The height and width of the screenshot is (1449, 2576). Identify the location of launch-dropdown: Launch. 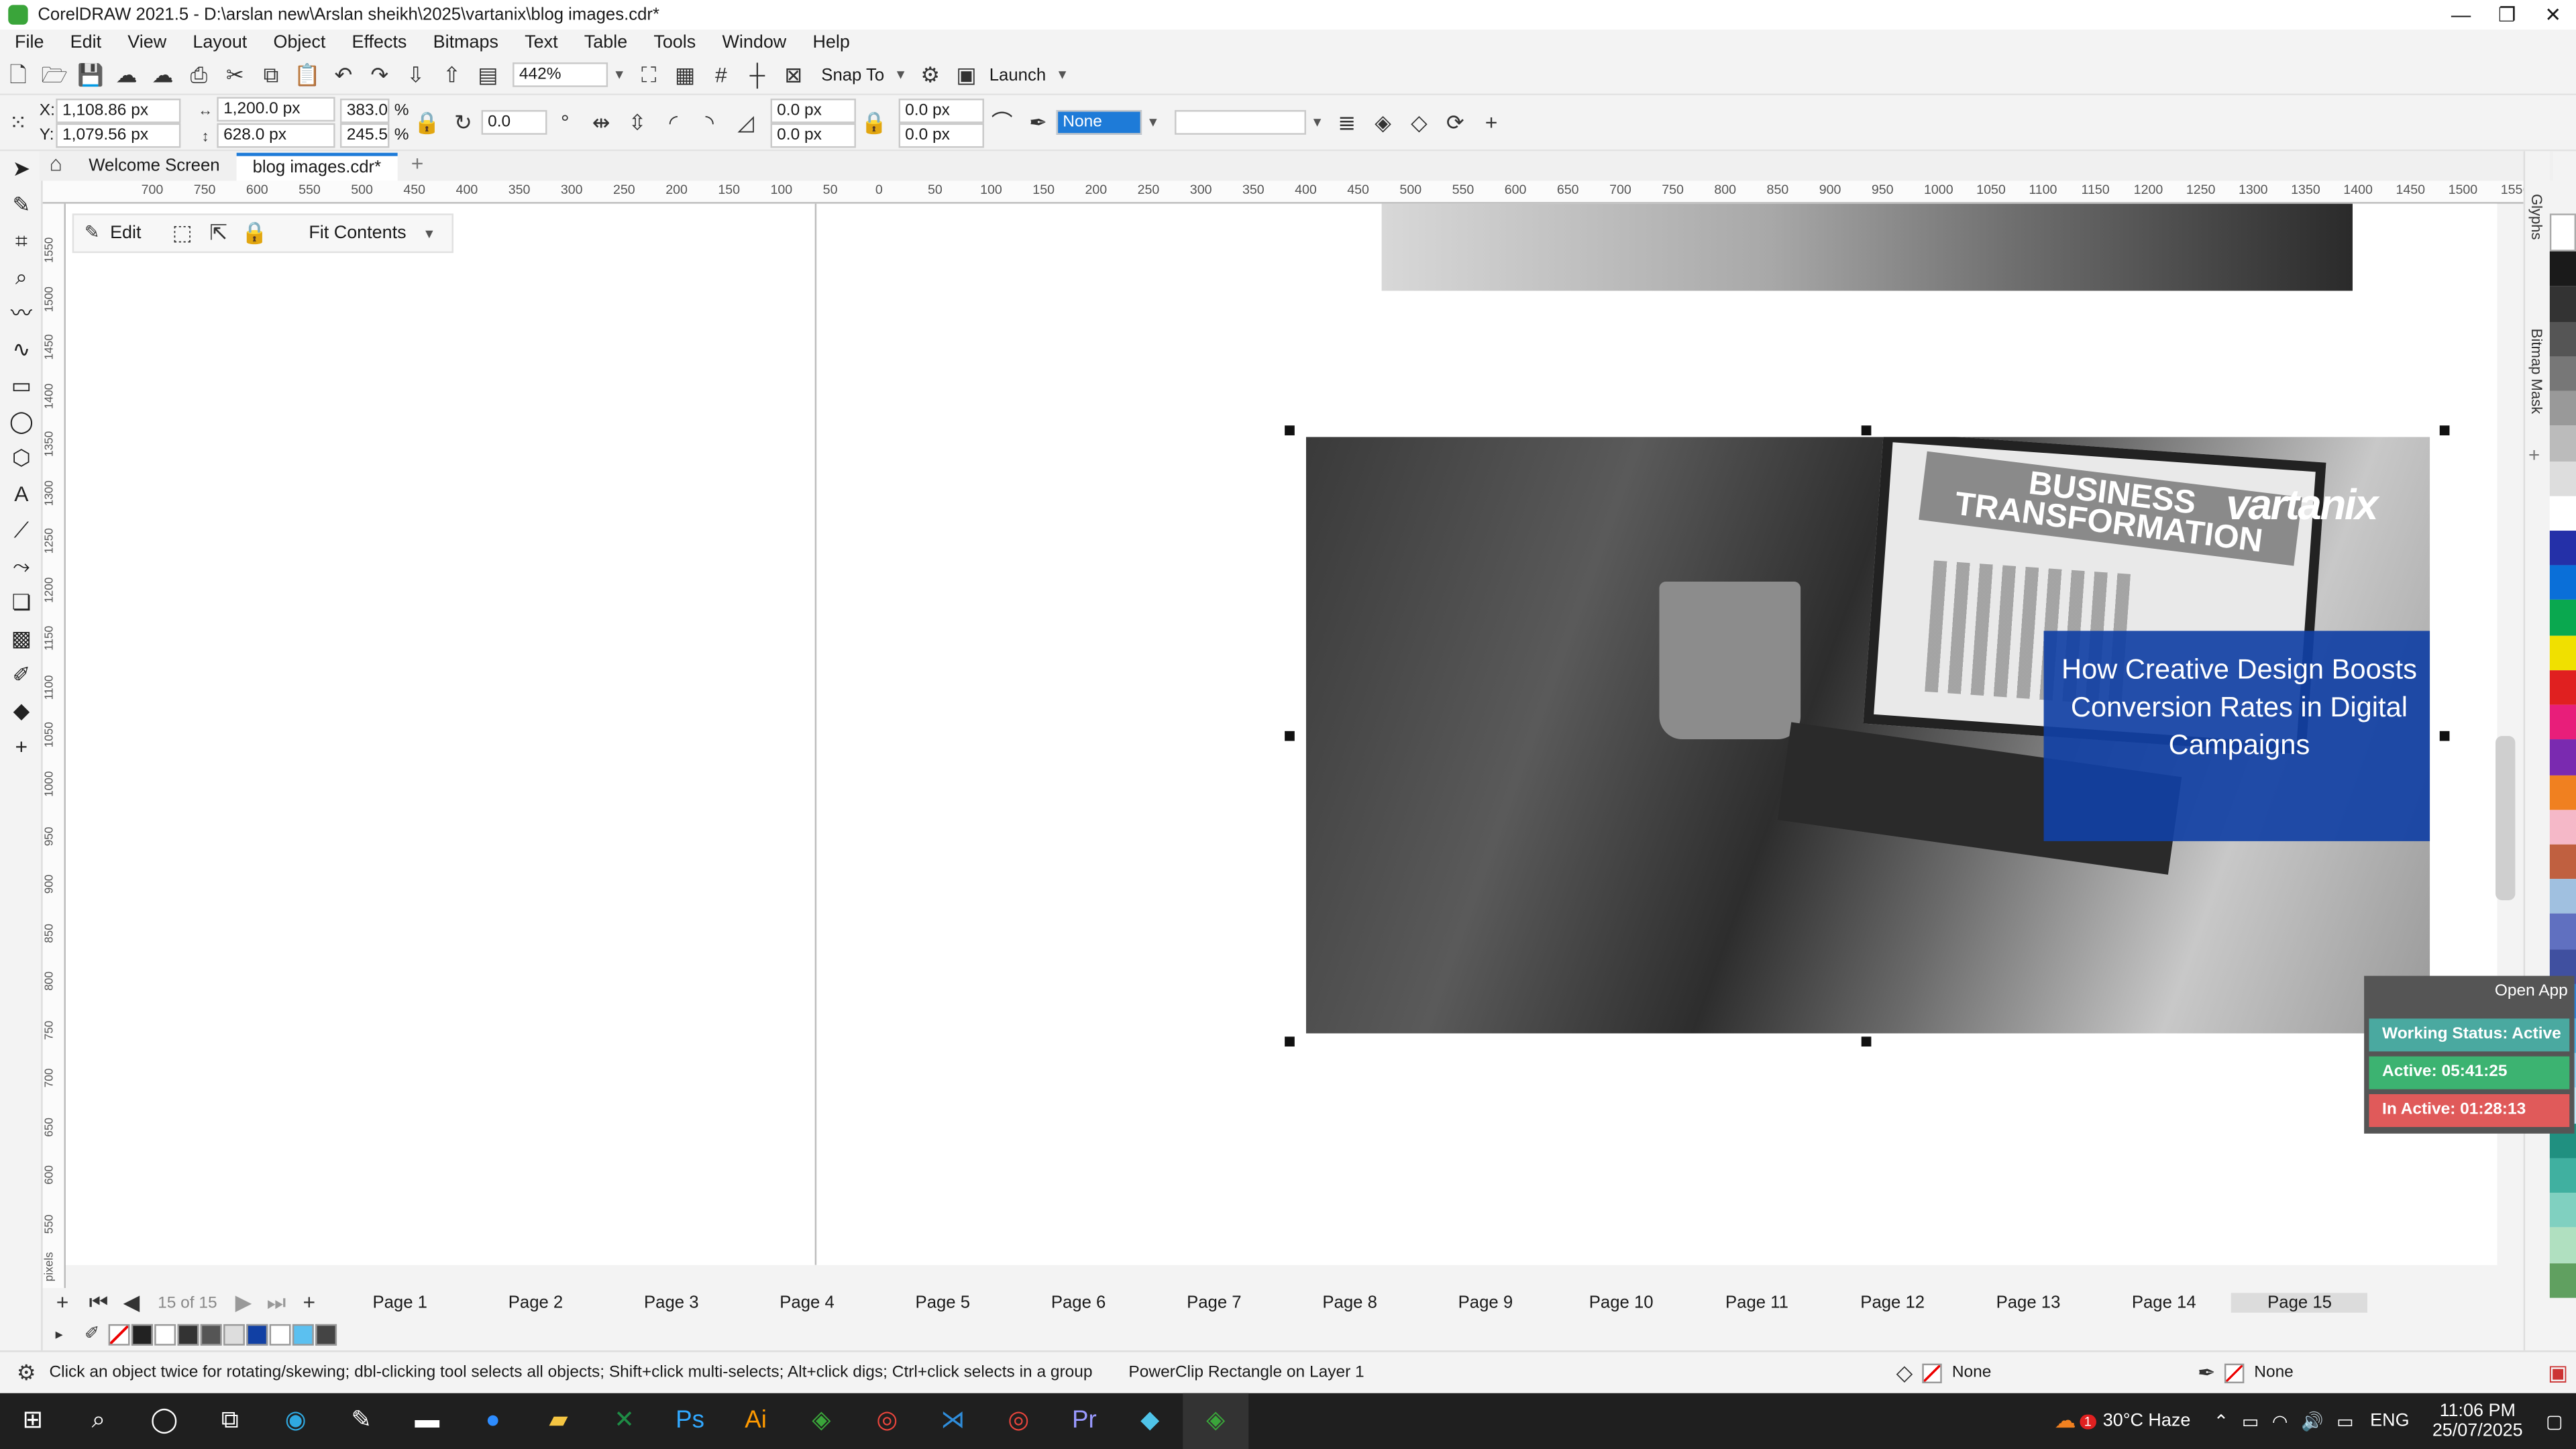
(1017, 75).